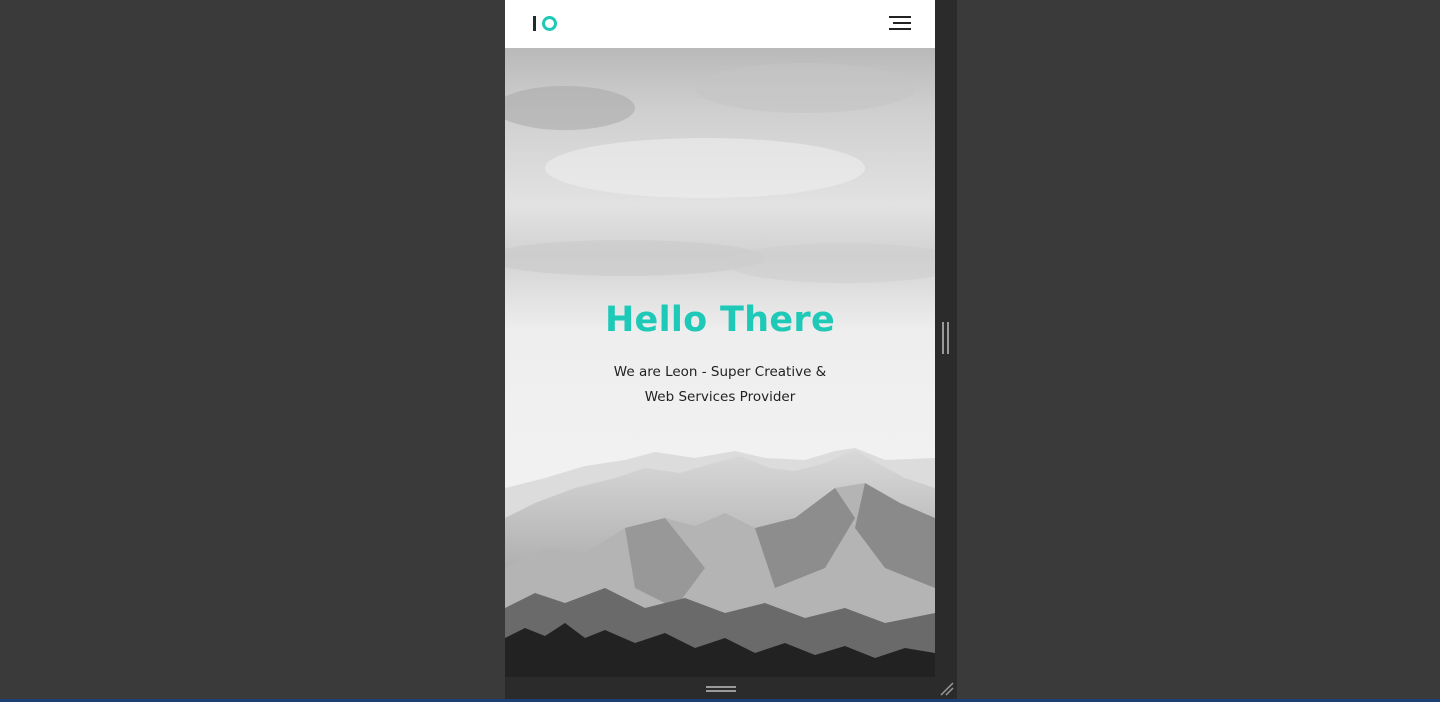 The height and width of the screenshot is (702, 1440). I want to click on resize-corner-icon, so click(946, 688).